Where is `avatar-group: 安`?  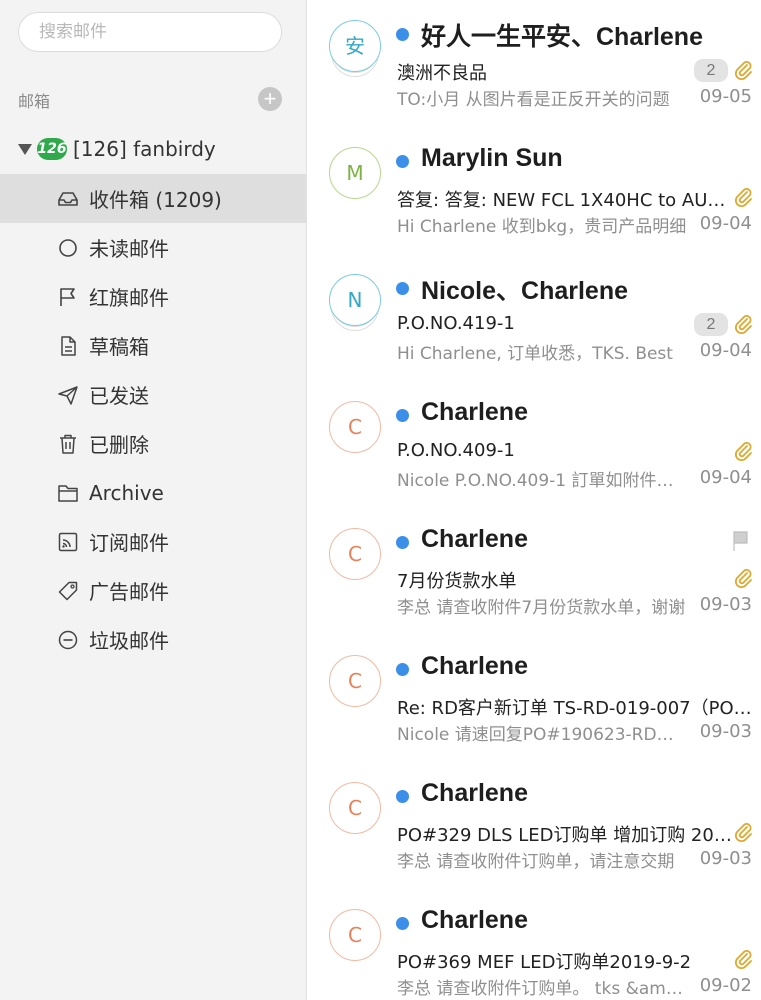
avatar-group: 安 is located at coordinates (355, 50).